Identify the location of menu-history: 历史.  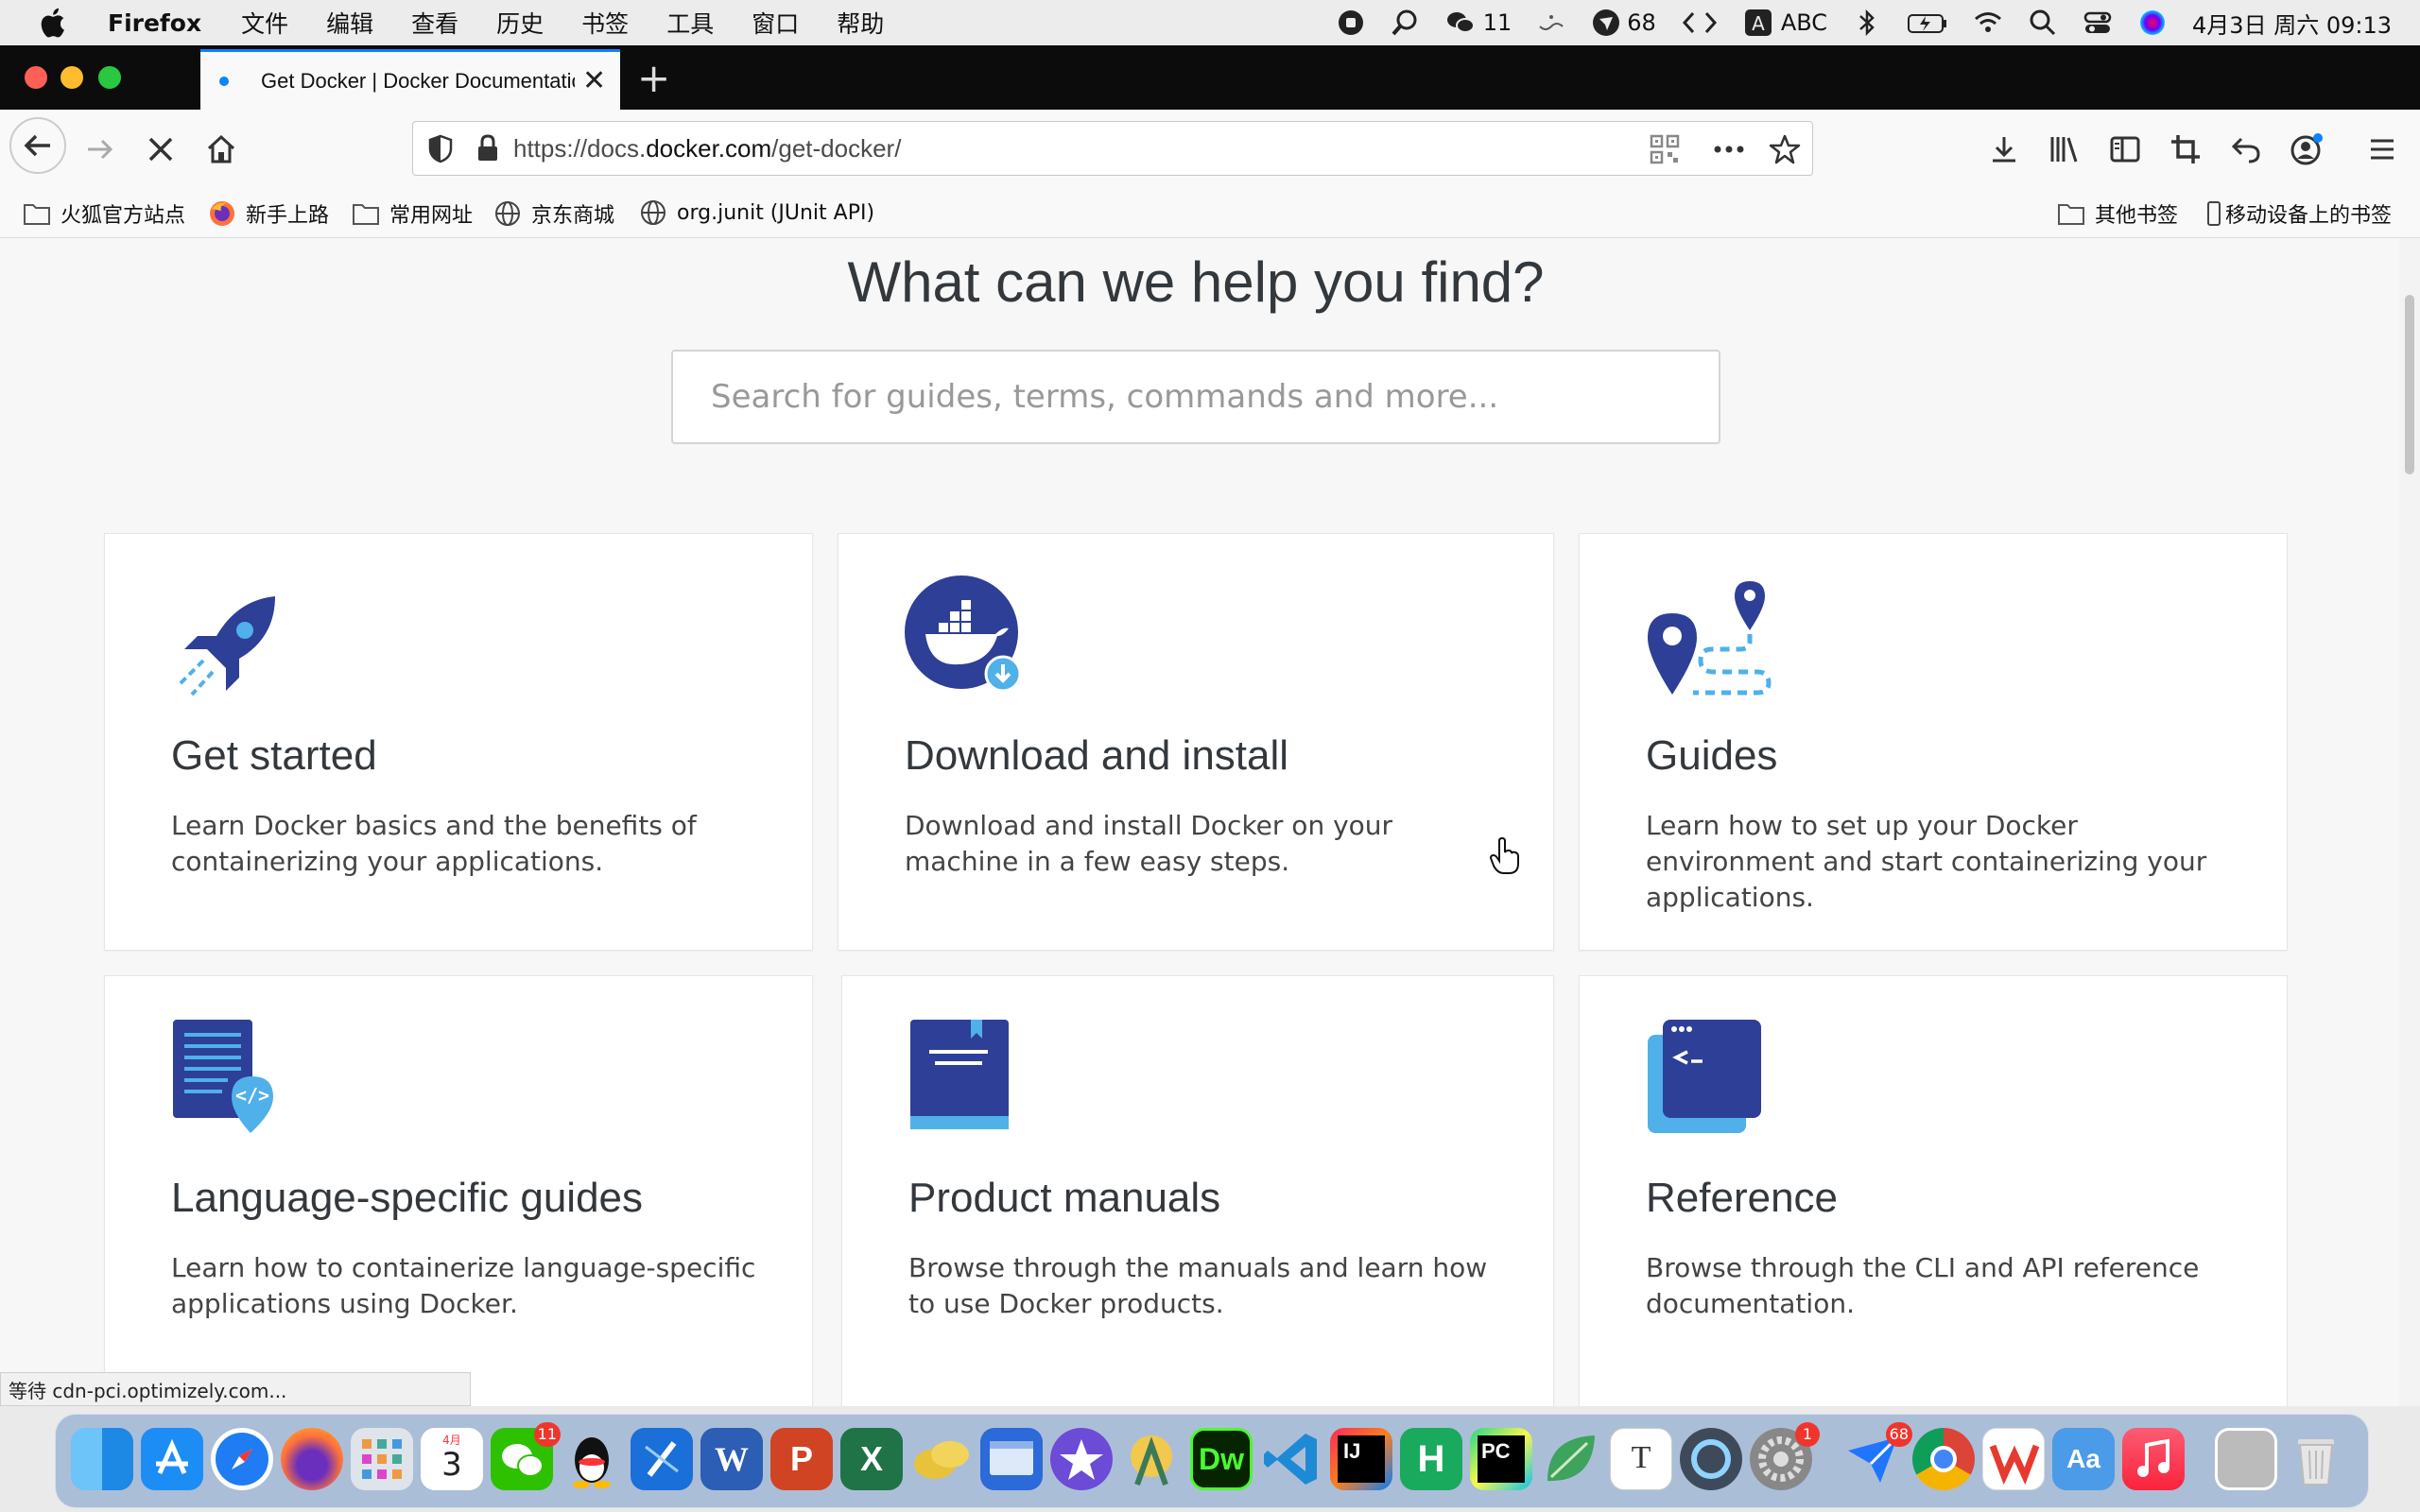
(520, 23).